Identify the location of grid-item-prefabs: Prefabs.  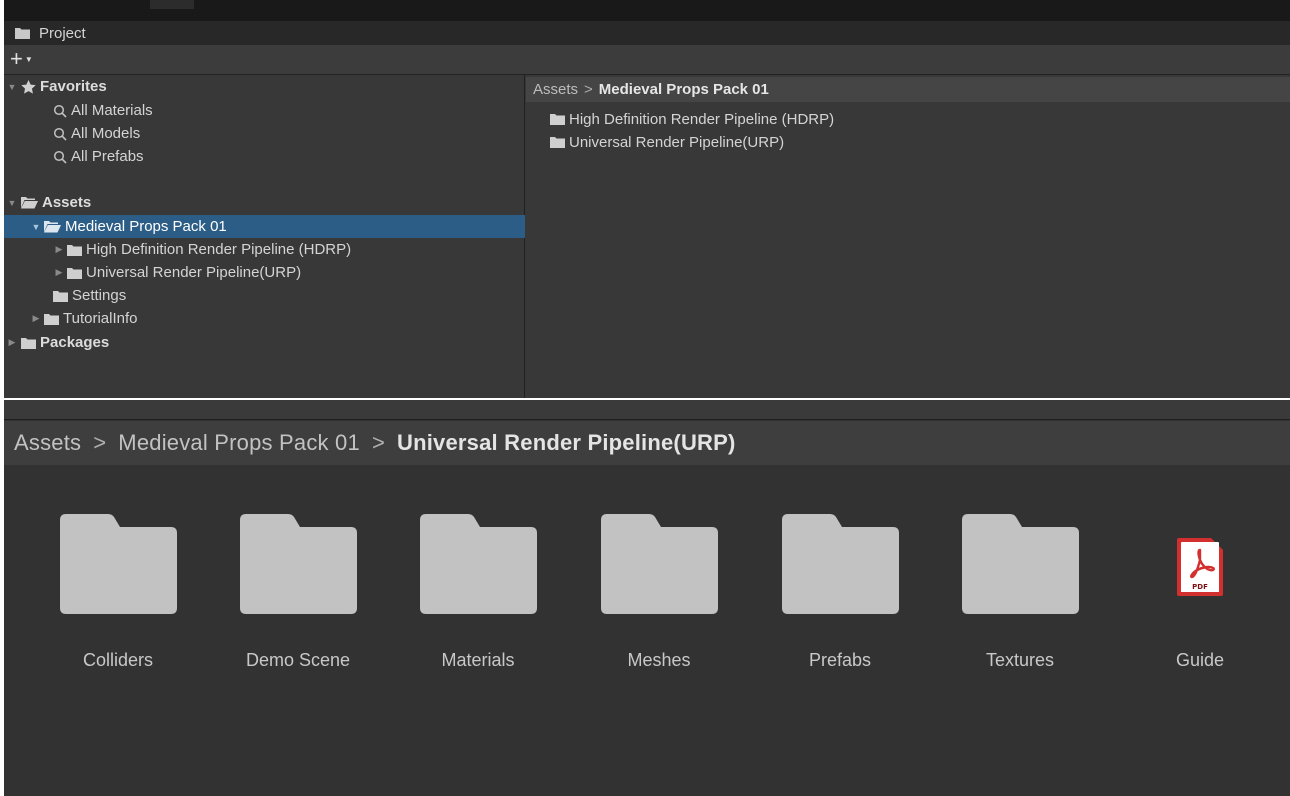
(840, 594).